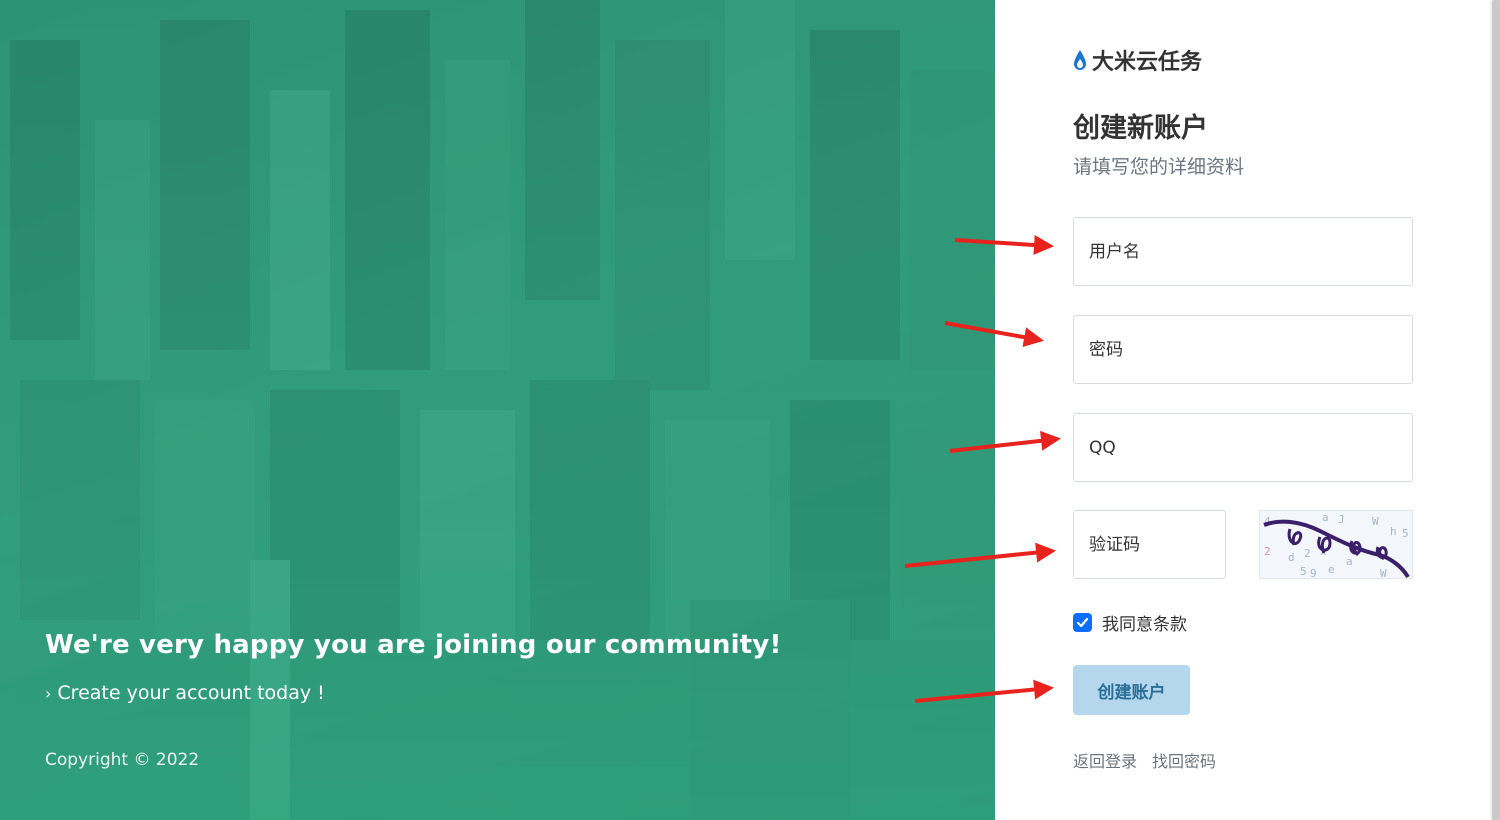  I want to click on svg-text: h, so click(1393, 531).